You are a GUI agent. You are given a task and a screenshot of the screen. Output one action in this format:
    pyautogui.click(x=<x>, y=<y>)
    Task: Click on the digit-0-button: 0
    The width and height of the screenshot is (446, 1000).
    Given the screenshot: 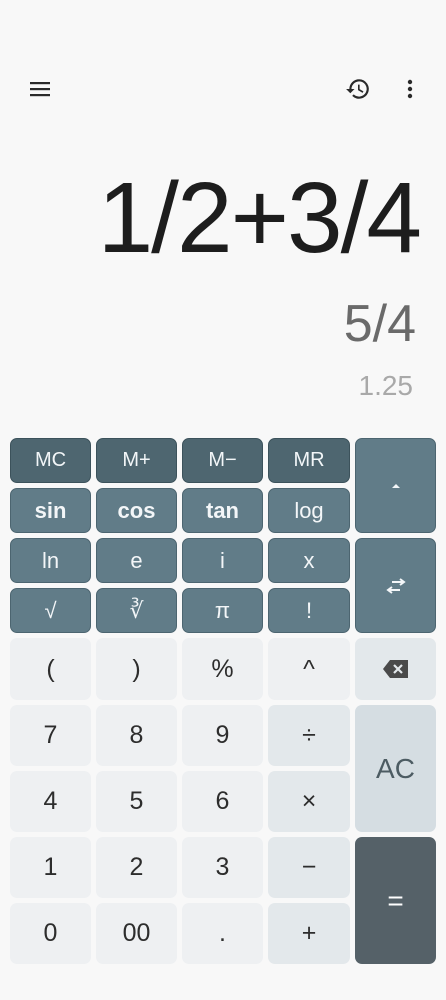 What is the action you would take?
    pyautogui.click(x=50, y=933)
    